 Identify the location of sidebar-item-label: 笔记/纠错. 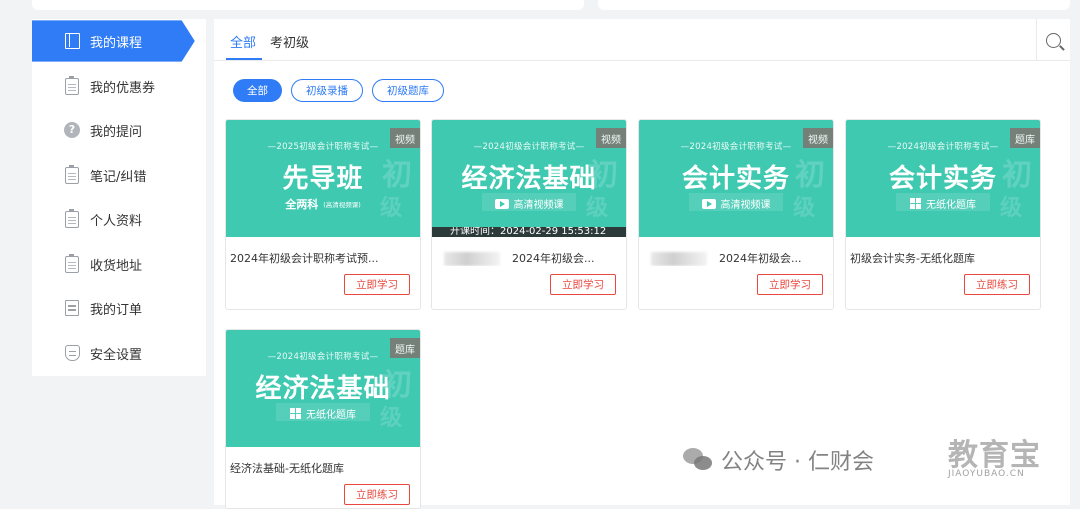
(118, 177).